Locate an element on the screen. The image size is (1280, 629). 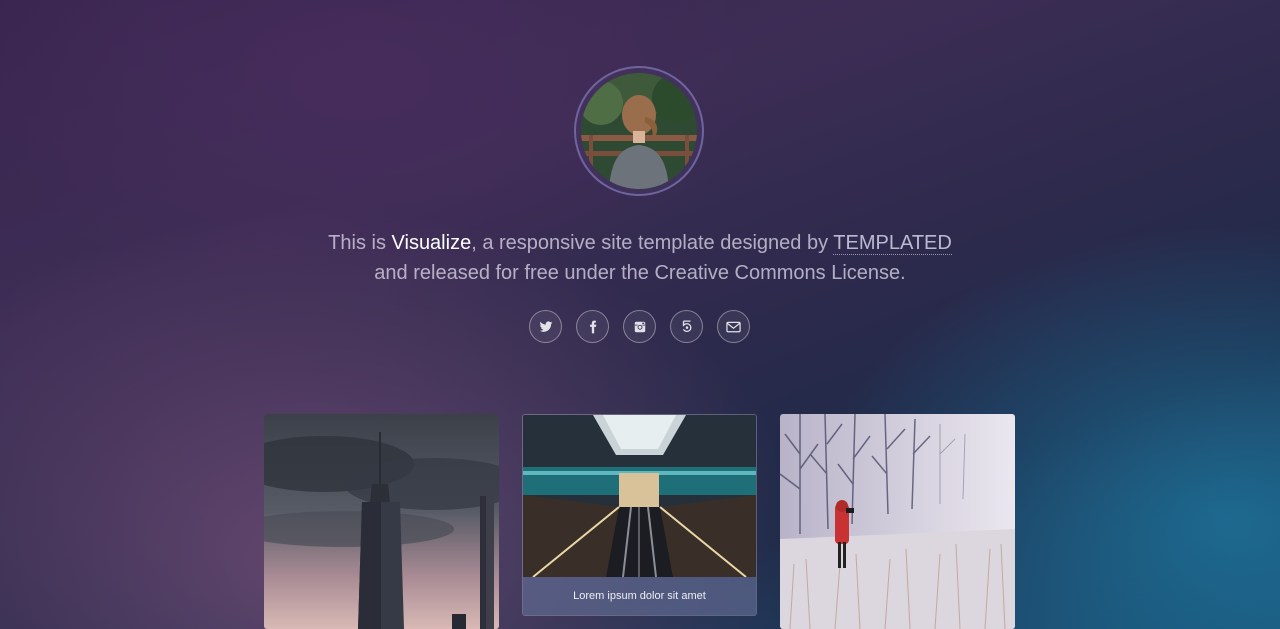
gallery-item-snow is located at coordinates (897, 521).